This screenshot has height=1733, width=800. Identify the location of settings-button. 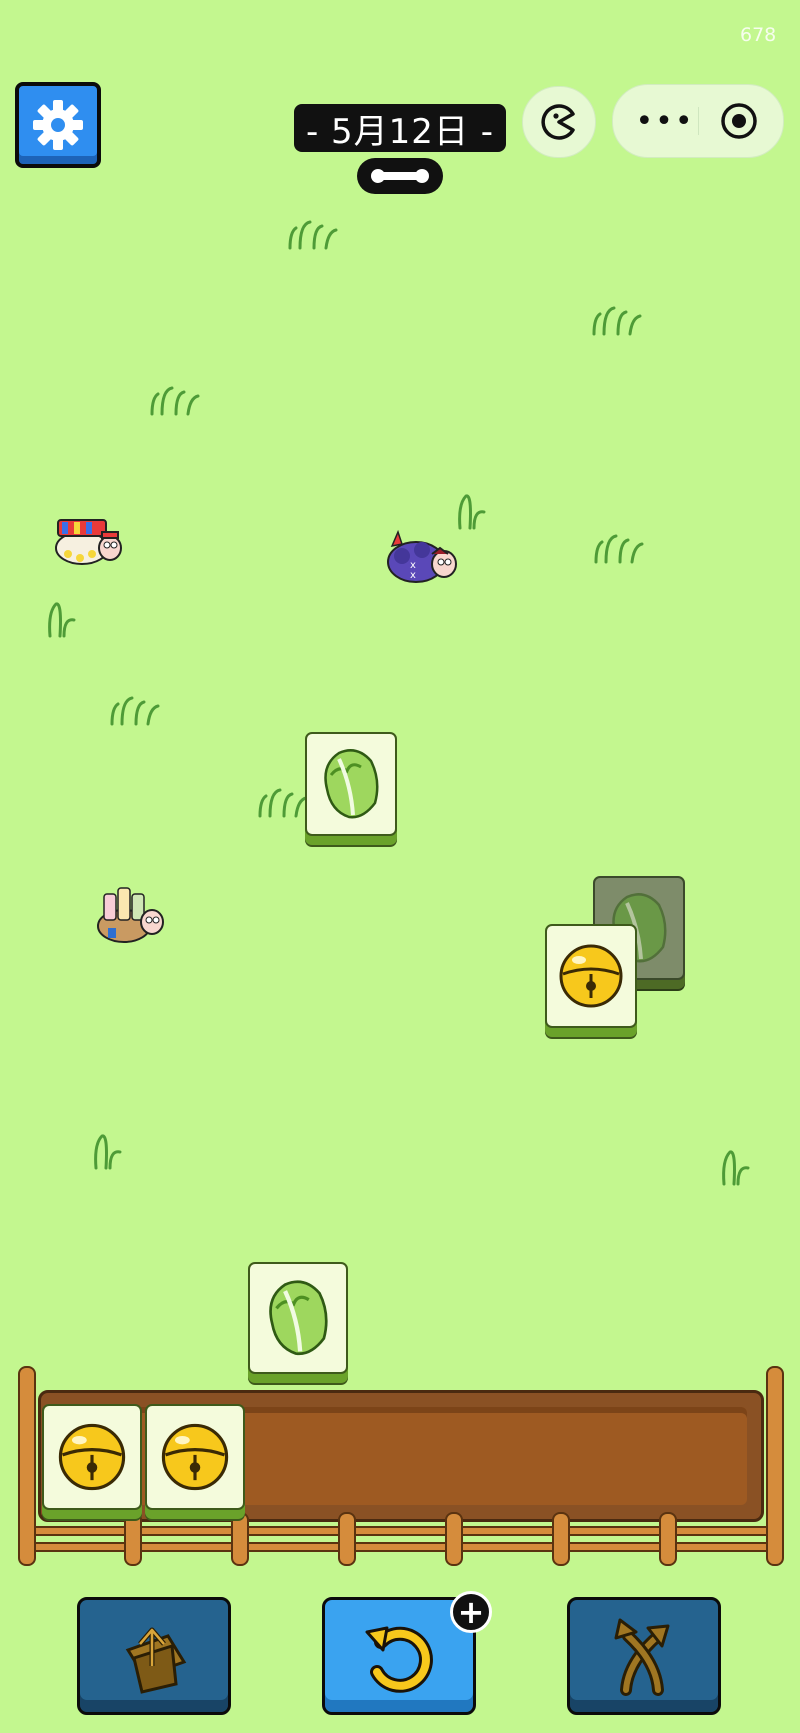
(58, 125).